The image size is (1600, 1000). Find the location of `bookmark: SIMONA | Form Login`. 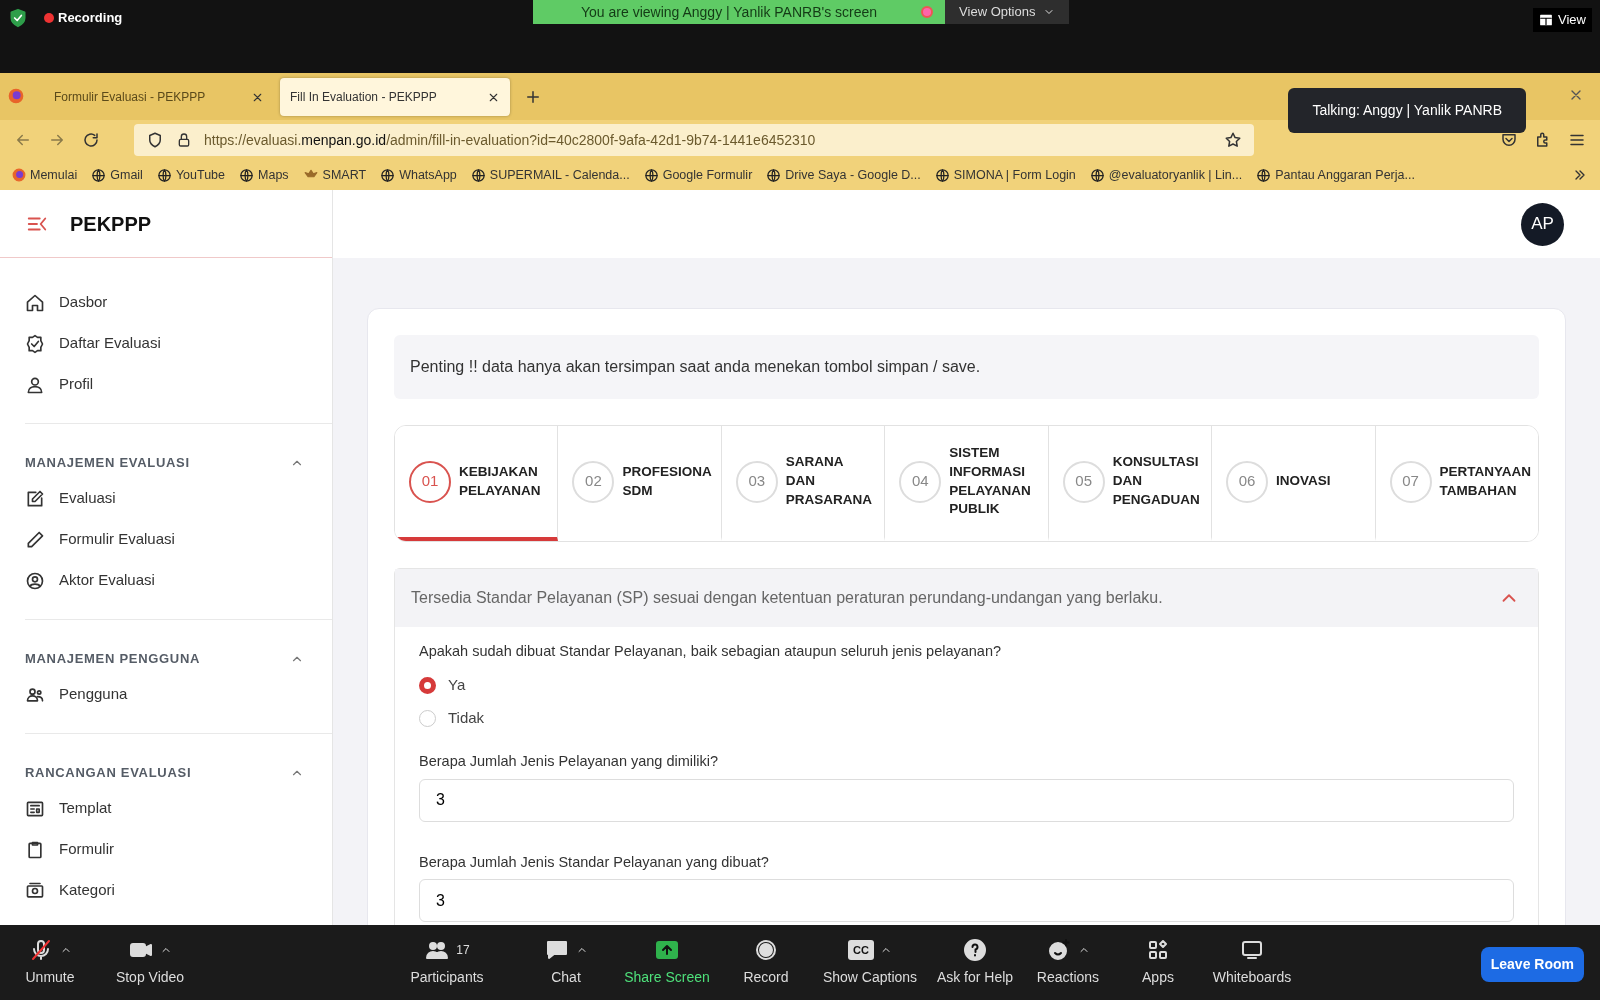

bookmark: SIMONA | Form Login is located at coordinates (1005, 175).